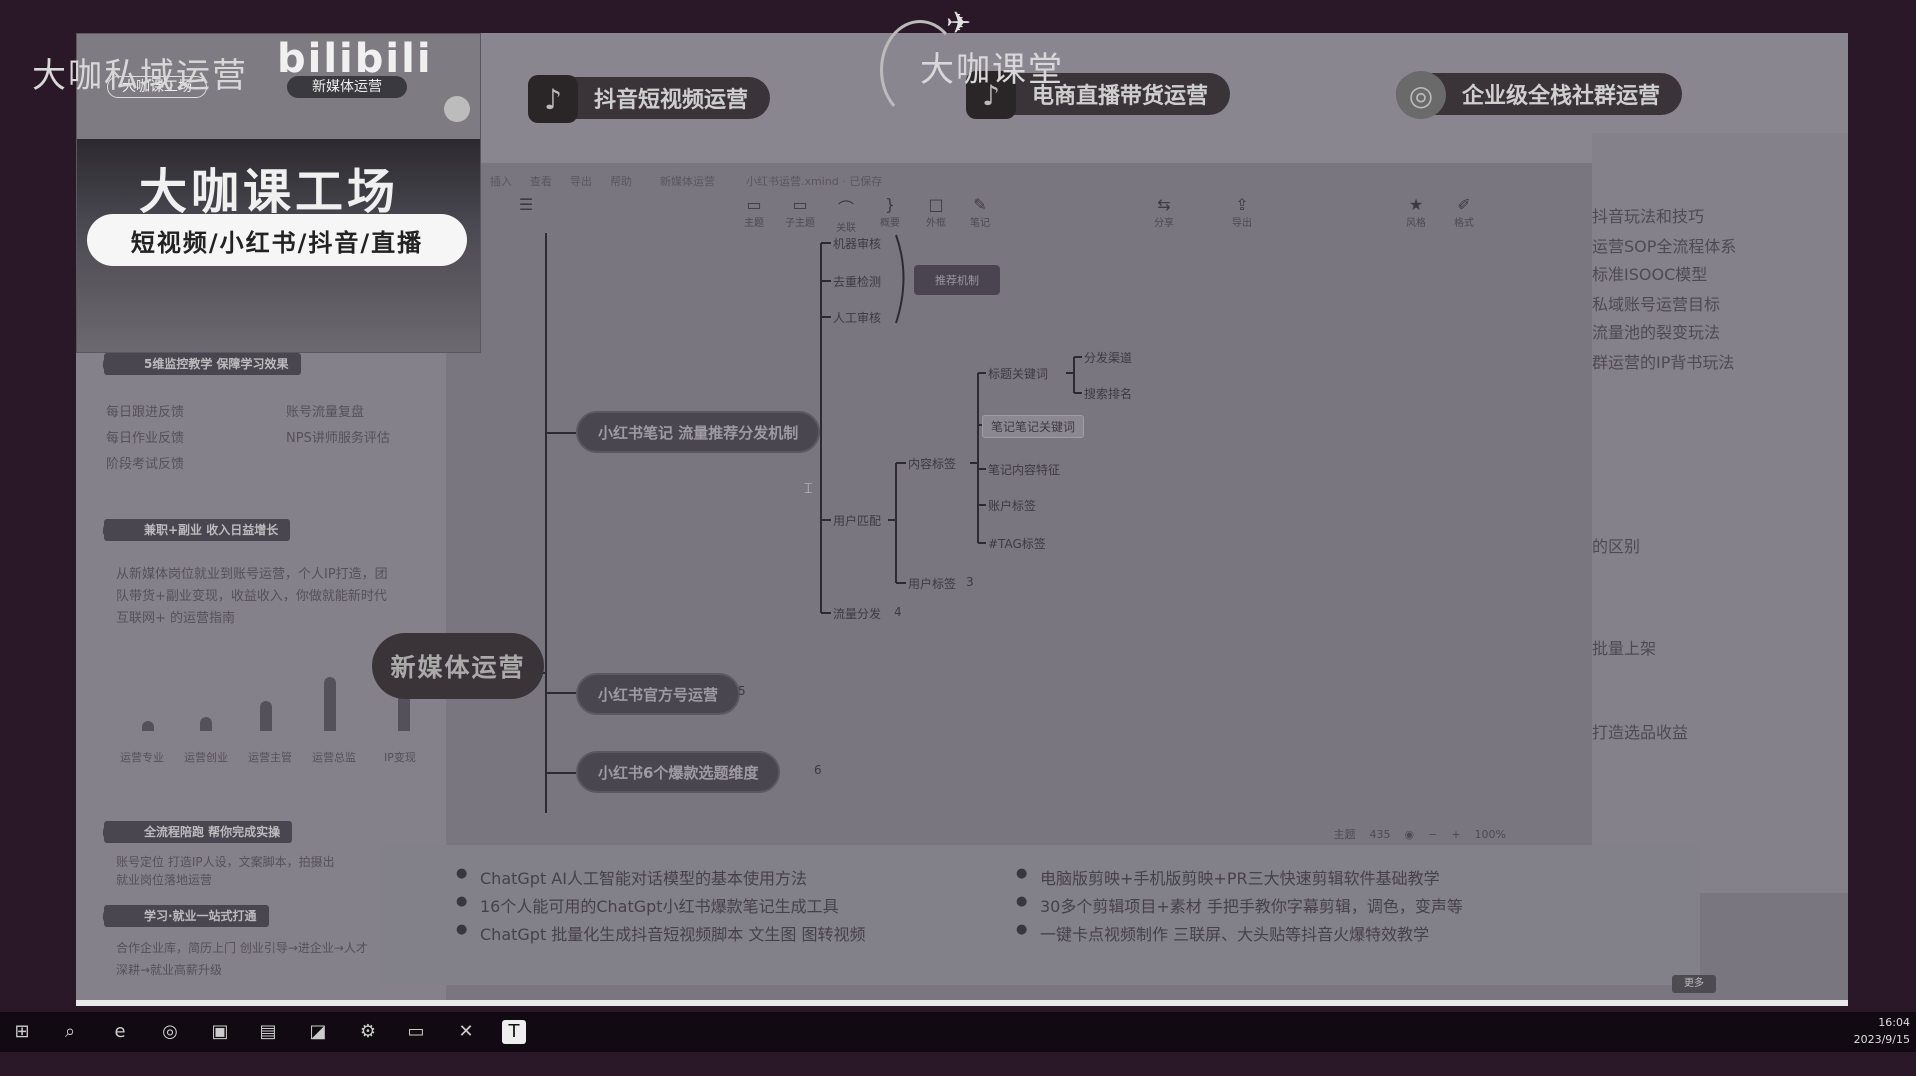 Image resolution: width=1916 pixels, height=1076 pixels. What do you see at coordinates (1108, 357) in the screenshot?
I see `node-distribution-channel: 分发渠道` at bounding box center [1108, 357].